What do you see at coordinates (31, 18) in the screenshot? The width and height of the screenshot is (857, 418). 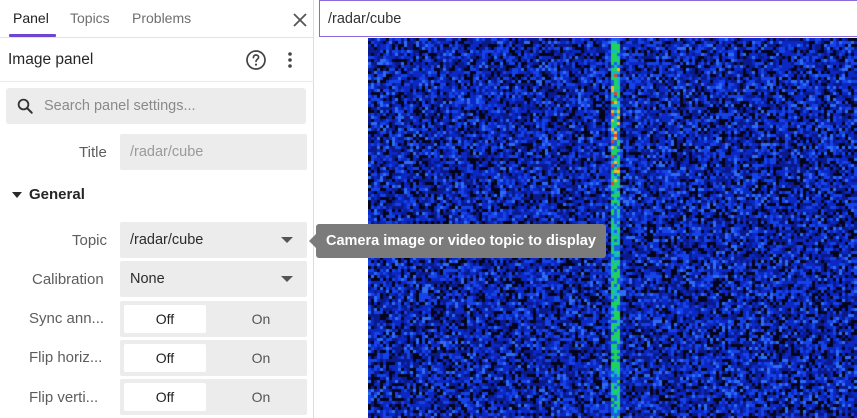 I see `tab-panel: Panel` at bounding box center [31, 18].